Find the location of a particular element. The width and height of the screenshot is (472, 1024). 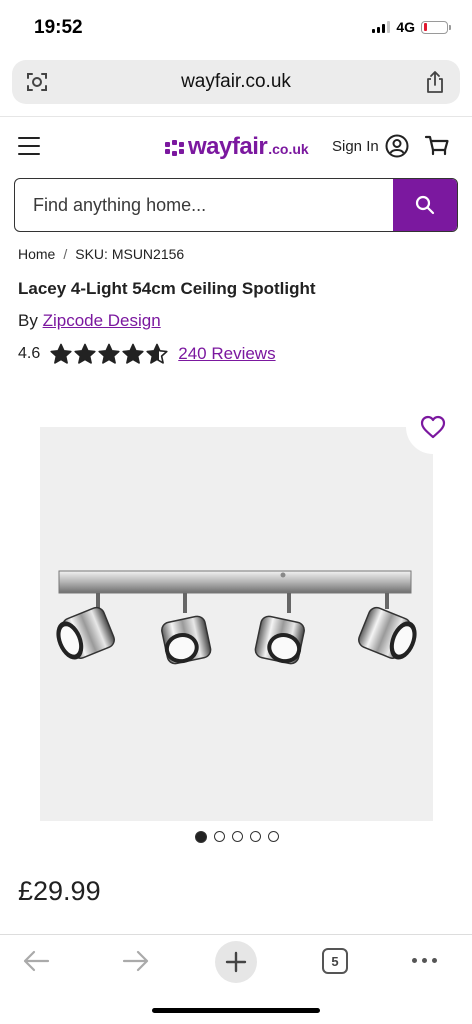

plus-icon is located at coordinates (236, 962).